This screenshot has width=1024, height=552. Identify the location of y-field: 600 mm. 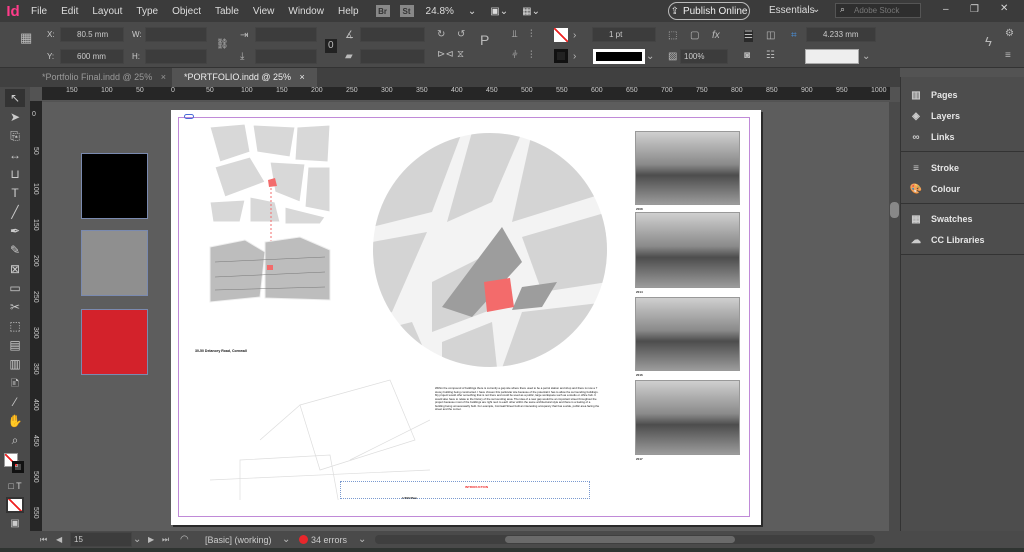
(92, 56).